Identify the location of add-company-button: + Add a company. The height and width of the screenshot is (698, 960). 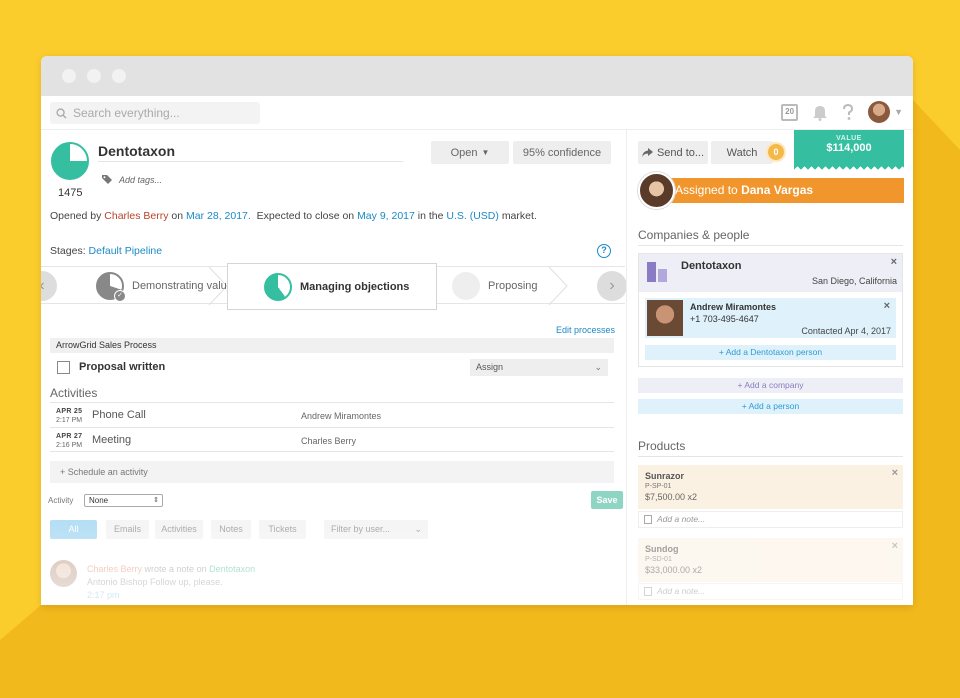
(770, 385).